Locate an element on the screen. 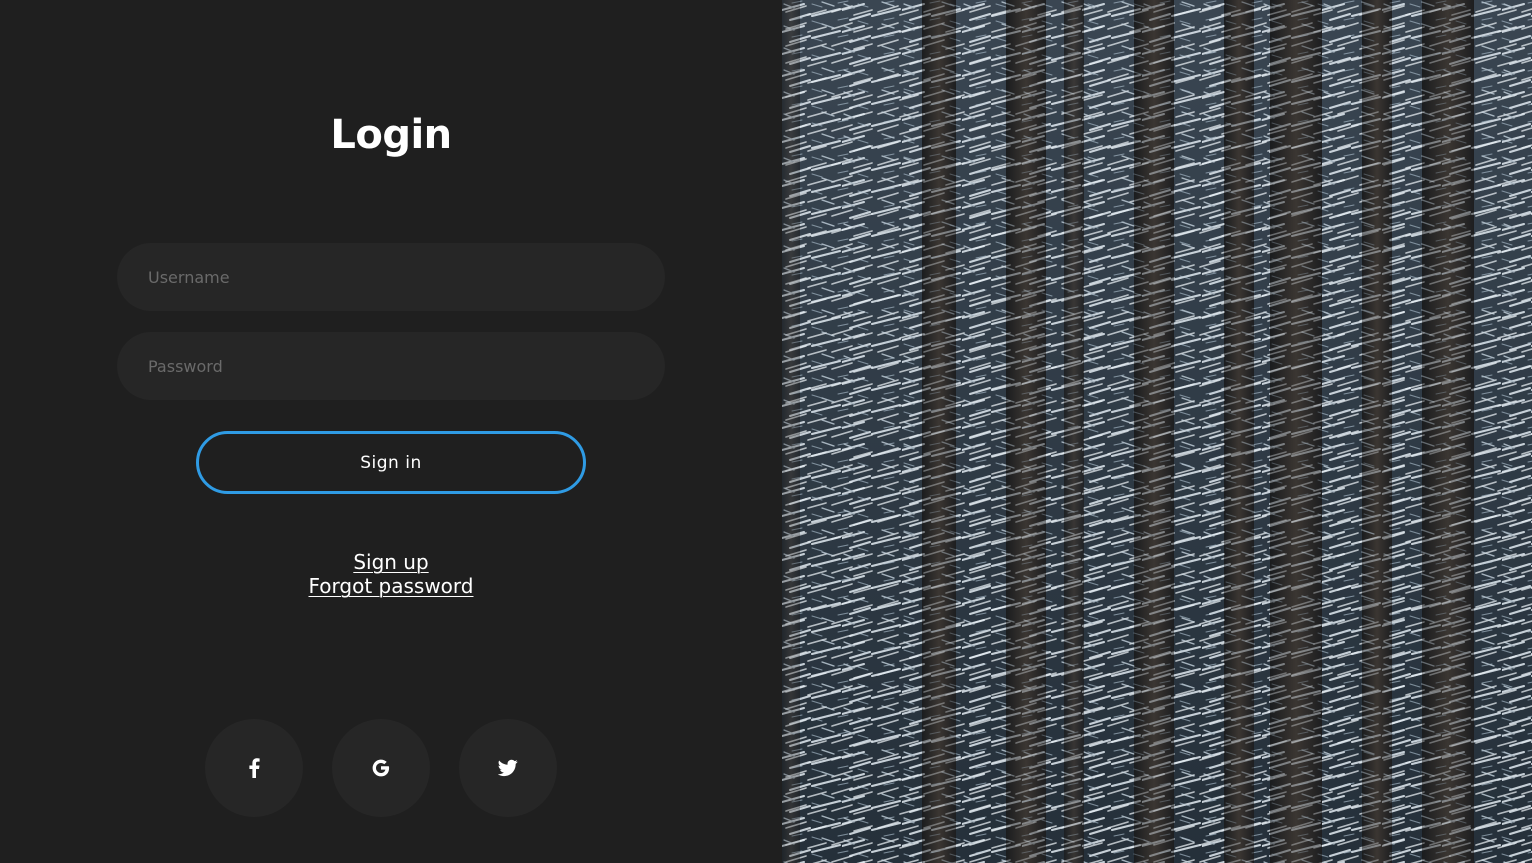 The width and height of the screenshot is (1532, 863). google-icon is located at coordinates (381, 768).